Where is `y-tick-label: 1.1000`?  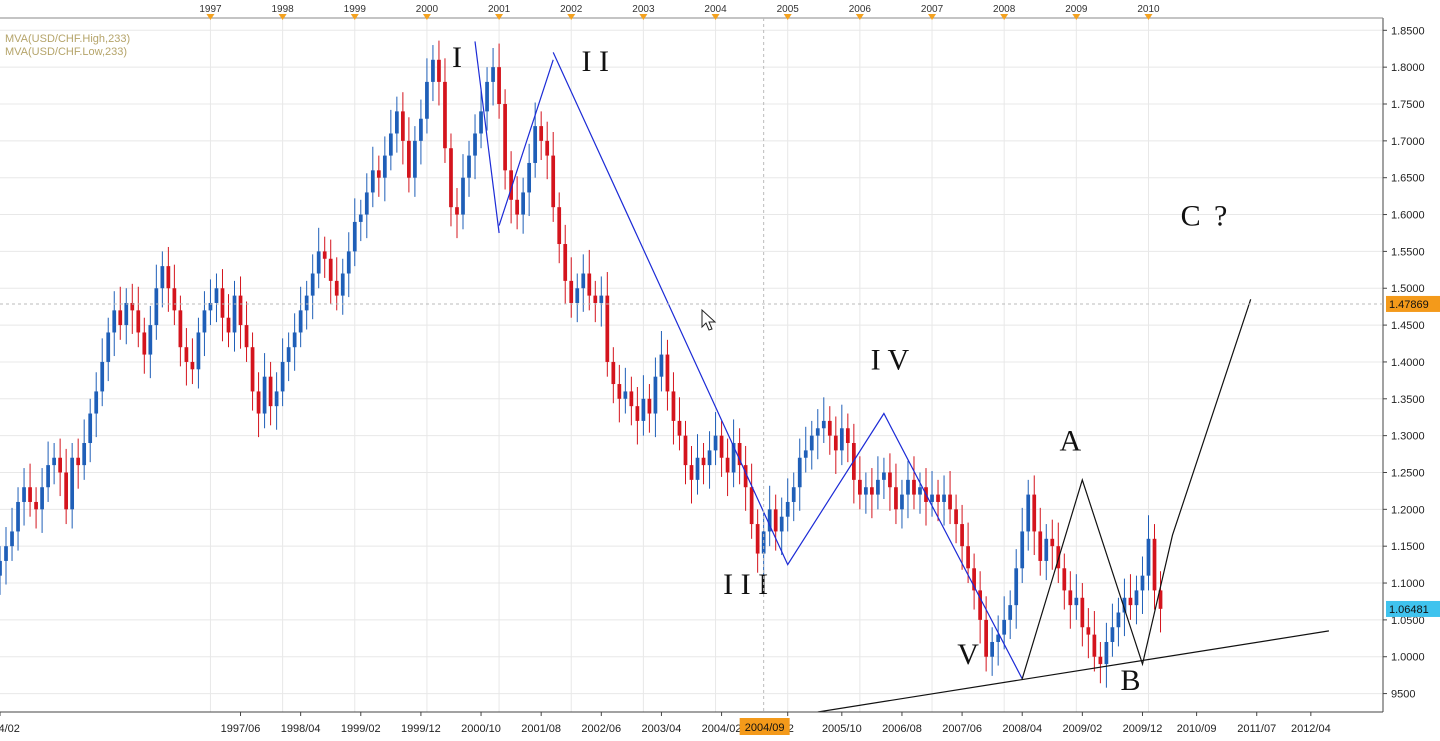
y-tick-label: 1.1000 is located at coordinates (1408, 584).